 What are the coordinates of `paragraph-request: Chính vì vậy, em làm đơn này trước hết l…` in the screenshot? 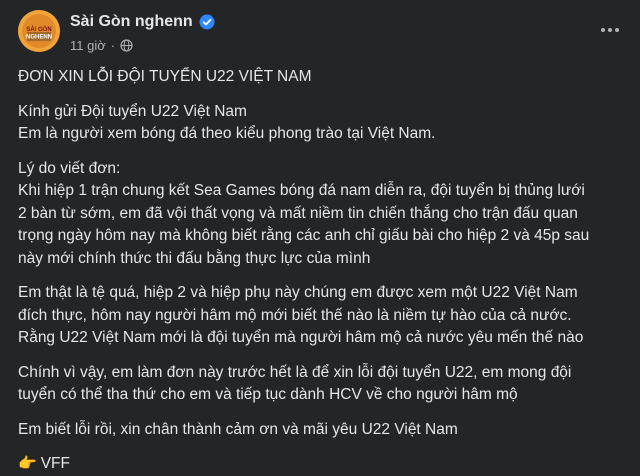 It's located at (323, 384).